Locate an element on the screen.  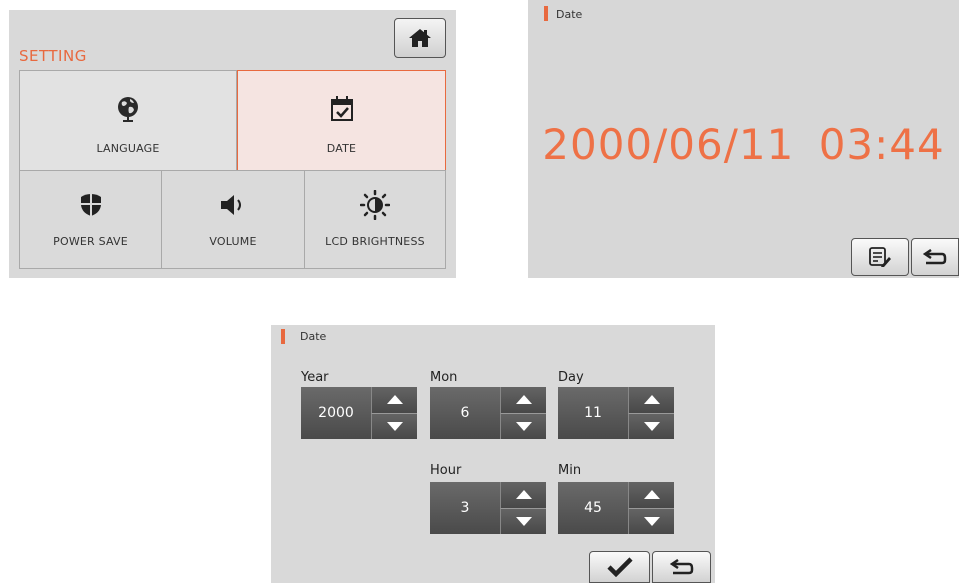
language-tile: LANGUAGE is located at coordinates (128, 120).